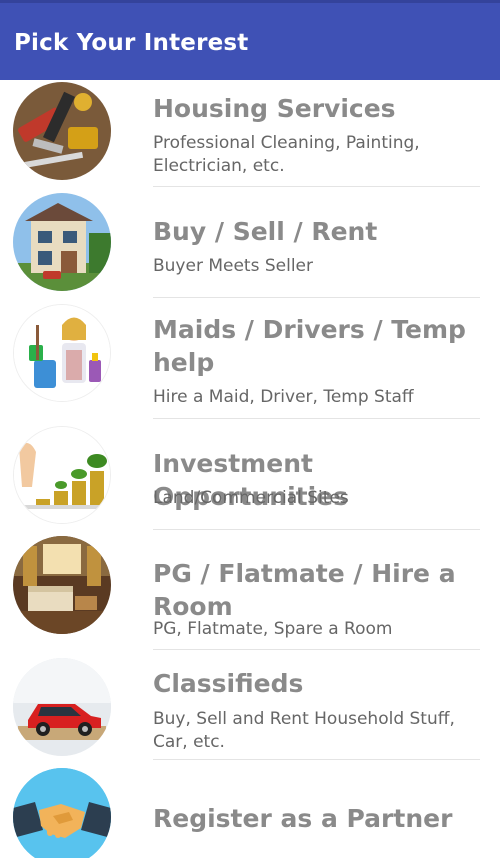  What do you see at coordinates (274, 108) in the screenshot?
I see `item-title: Housing Services` at bounding box center [274, 108].